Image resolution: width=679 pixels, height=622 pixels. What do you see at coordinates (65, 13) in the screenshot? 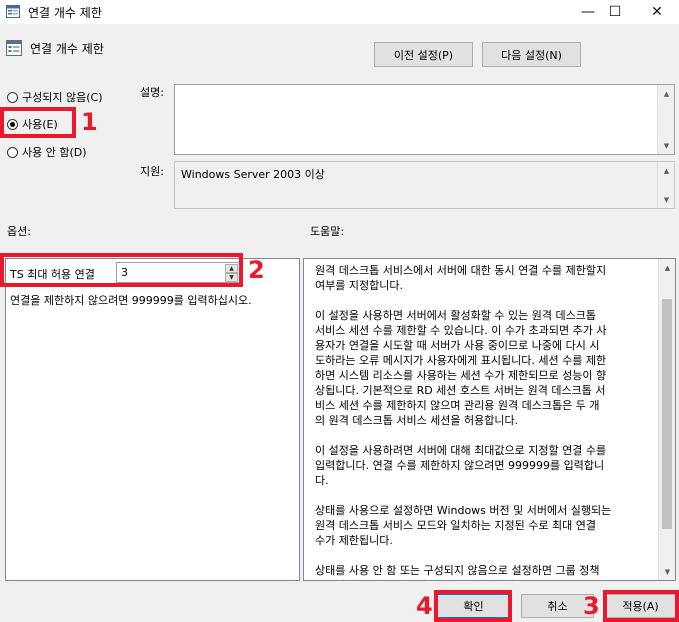
I see `window-title: 연결 개수 제한` at bounding box center [65, 13].